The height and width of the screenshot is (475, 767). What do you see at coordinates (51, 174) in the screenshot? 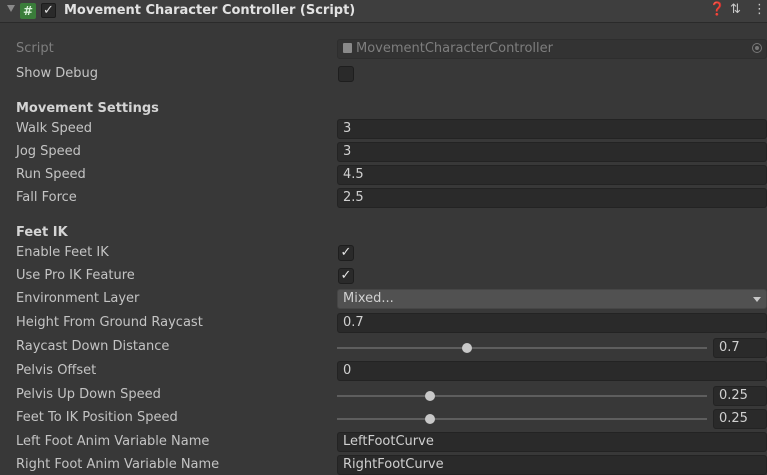
I see `run-speed-label: Run Speed` at bounding box center [51, 174].